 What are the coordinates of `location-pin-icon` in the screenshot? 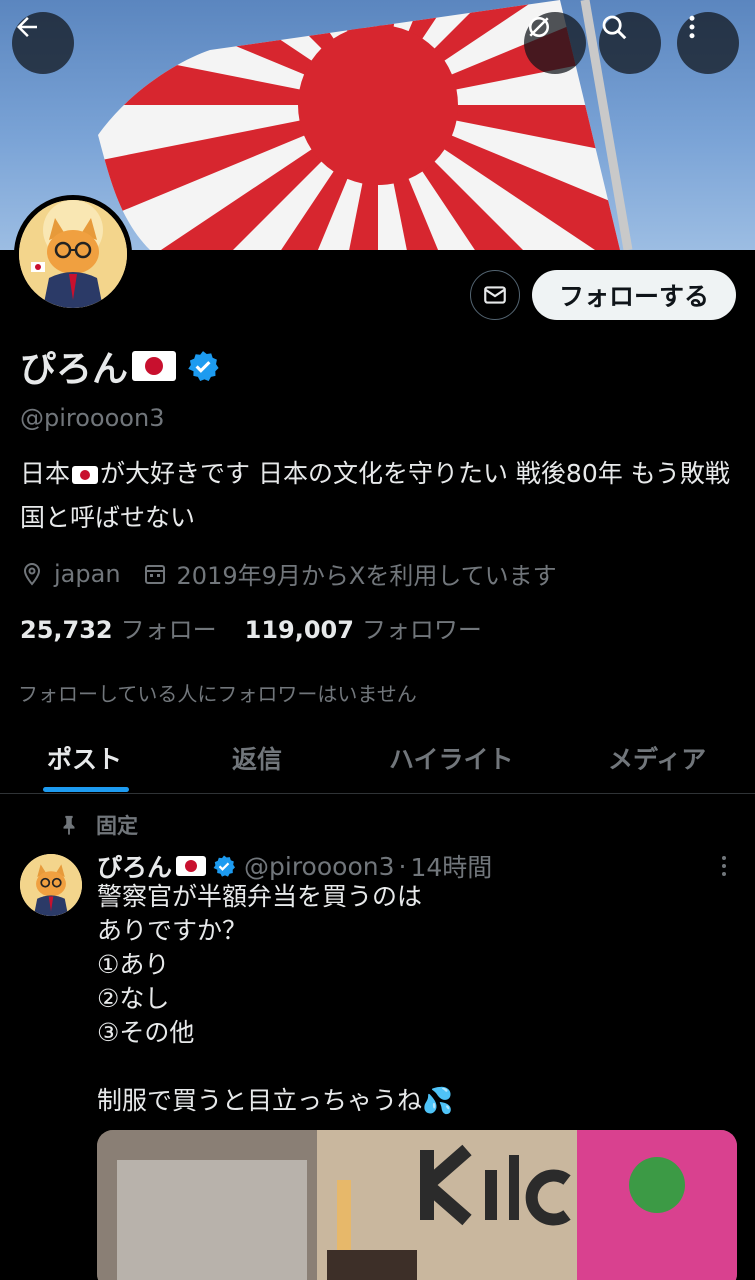 It's located at (32, 574).